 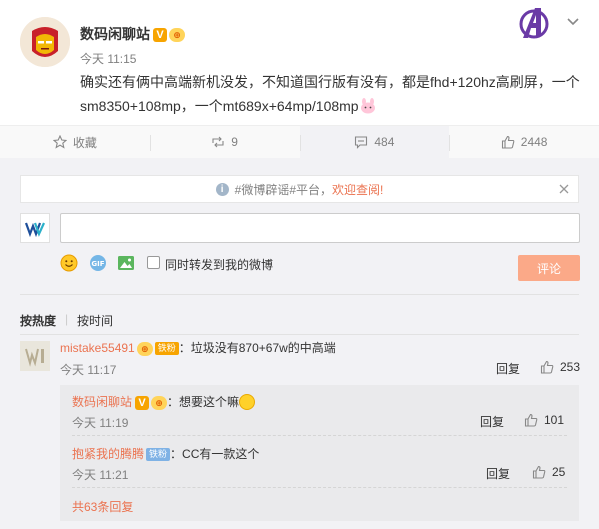 What do you see at coordinates (534, 142) in the screenshot?
I see `like-count: 2448` at bounding box center [534, 142].